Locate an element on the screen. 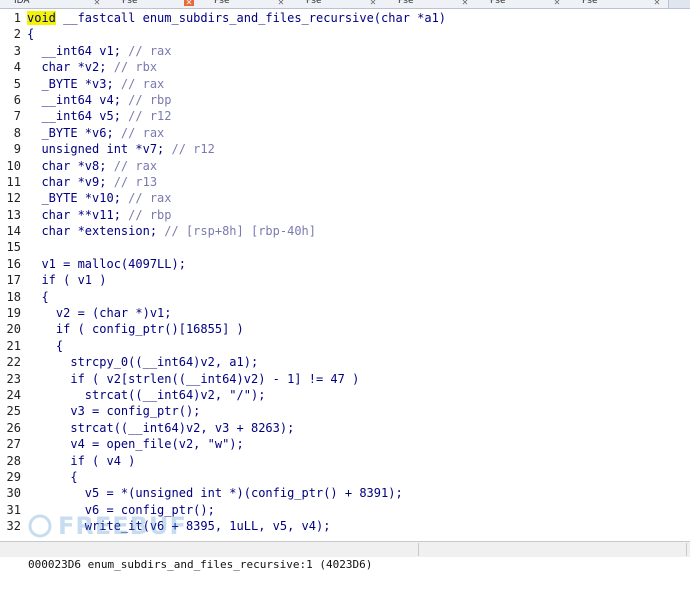  code-line: 15 is located at coordinates (345, 247).